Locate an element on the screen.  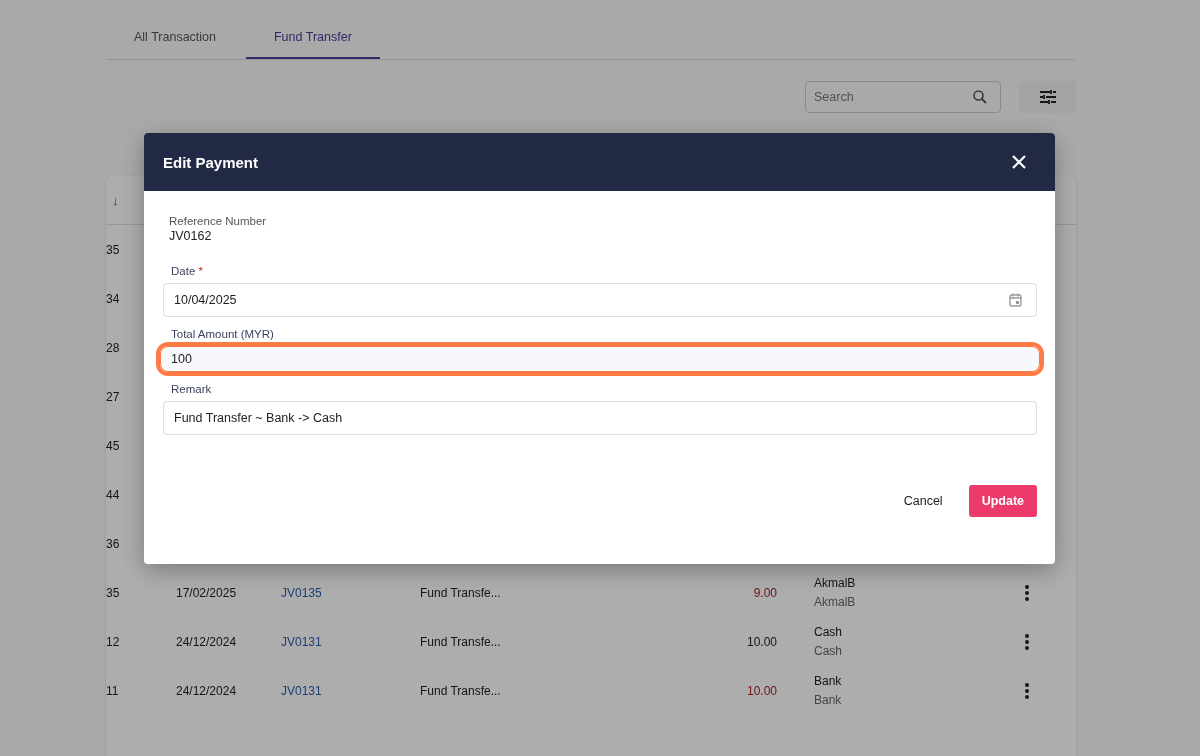
reference-link: JV0135 is located at coordinates (350, 592).